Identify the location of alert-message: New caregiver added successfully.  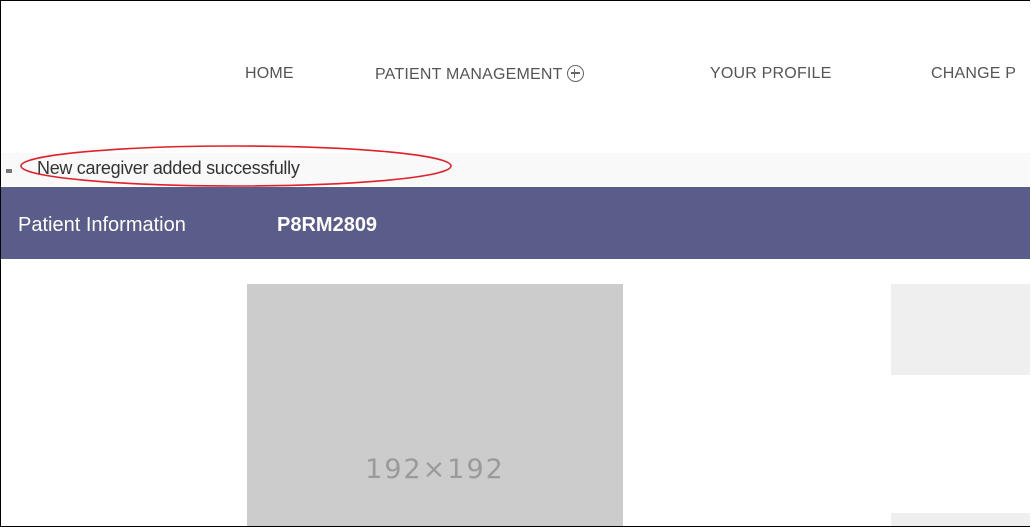
(168, 168).